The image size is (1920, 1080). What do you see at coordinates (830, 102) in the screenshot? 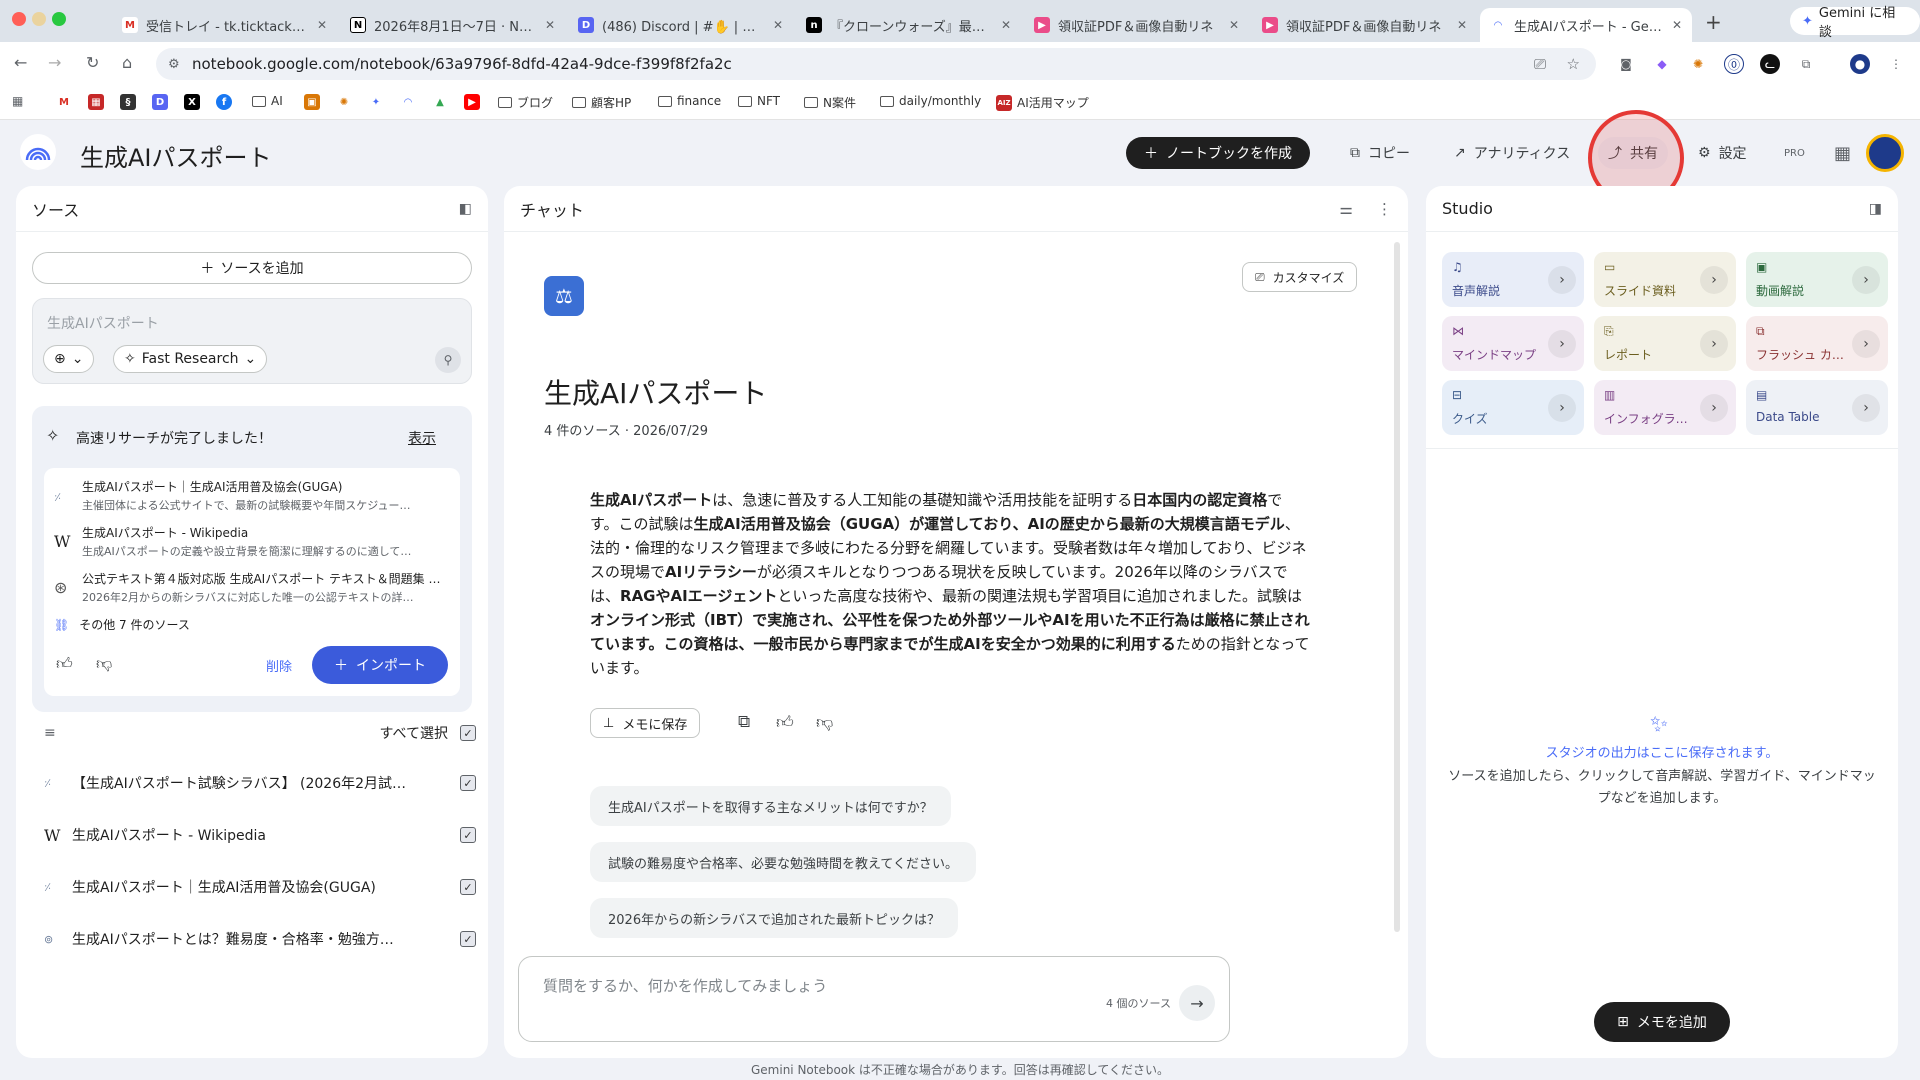
I see `bookmark-folder: N案件` at bounding box center [830, 102].